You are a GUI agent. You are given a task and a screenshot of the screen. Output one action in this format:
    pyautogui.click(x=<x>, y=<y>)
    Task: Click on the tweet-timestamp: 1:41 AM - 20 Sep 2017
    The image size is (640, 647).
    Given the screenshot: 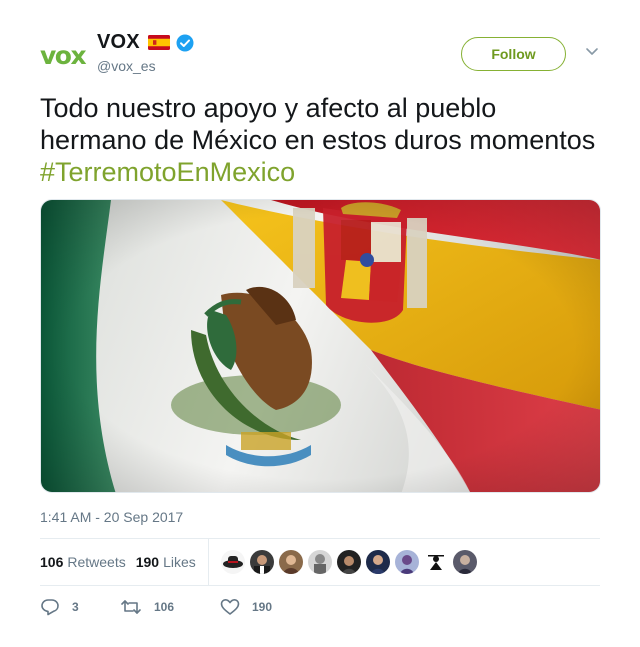 What is the action you would take?
    pyautogui.click(x=111, y=517)
    